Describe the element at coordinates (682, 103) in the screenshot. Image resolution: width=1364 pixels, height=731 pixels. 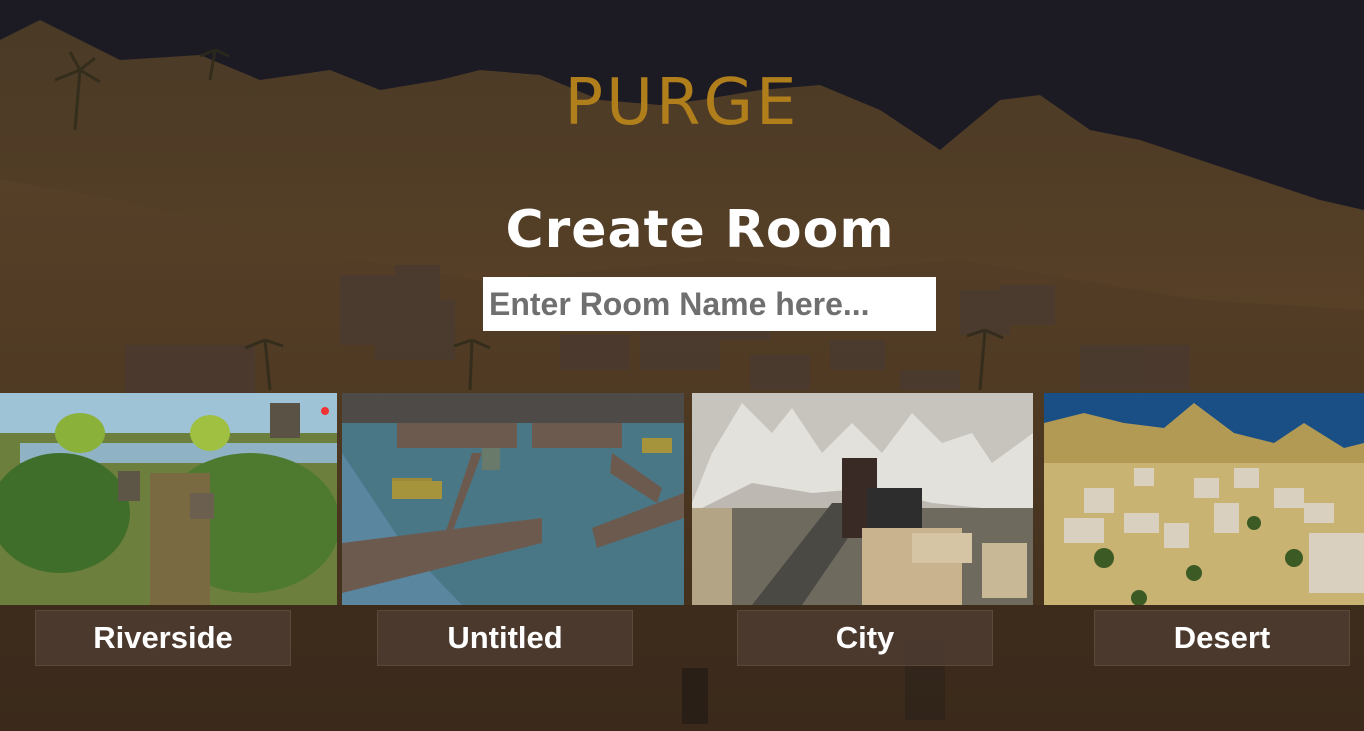
I see `game-title-logo: PURGE` at that location.